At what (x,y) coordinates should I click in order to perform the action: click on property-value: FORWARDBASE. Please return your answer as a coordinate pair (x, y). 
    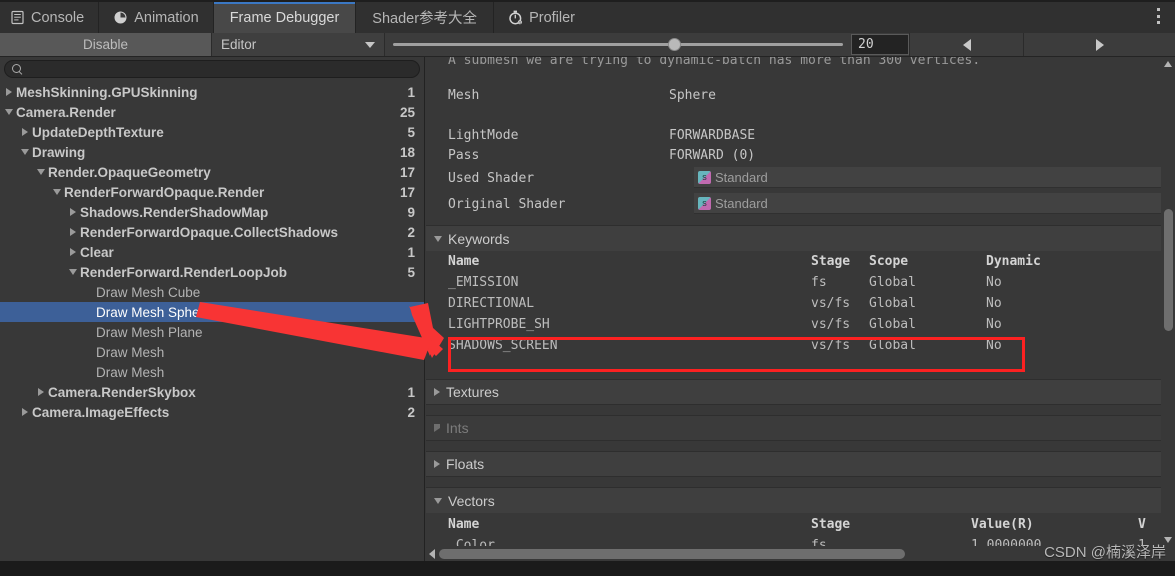
    Looking at the image, I should click on (712, 135).